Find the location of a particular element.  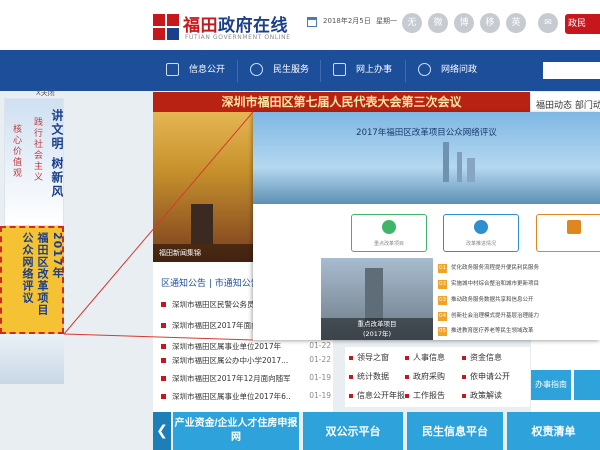

item-number: 03 is located at coordinates (442, 300).